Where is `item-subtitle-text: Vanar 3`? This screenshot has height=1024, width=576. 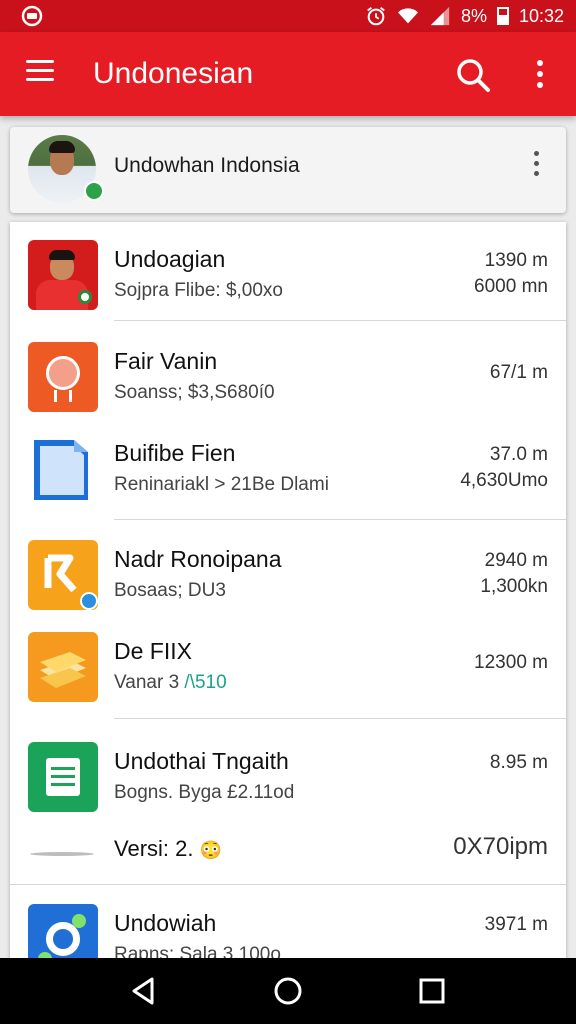
item-subtitle-text: Vanar 3 is located at coordinates (149, 682).